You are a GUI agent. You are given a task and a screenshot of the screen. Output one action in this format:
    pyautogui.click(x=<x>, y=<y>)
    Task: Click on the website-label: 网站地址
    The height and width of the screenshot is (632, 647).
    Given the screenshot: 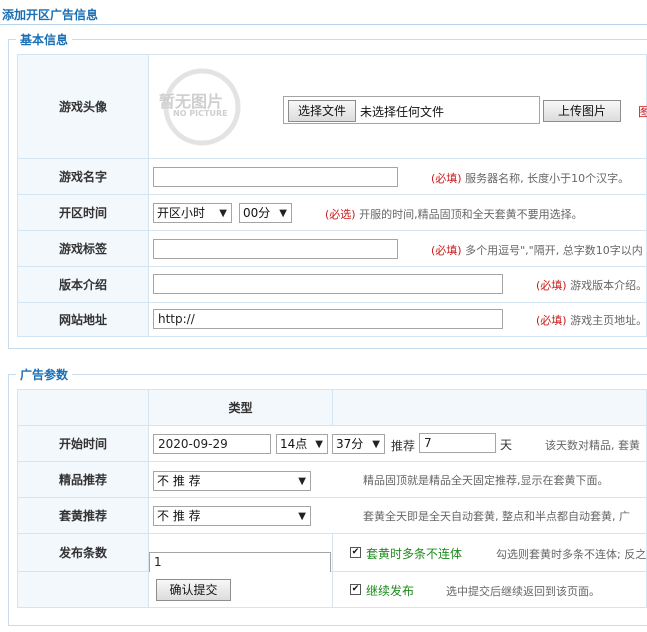 What is the action you would take?
    pyautogui.click(x=83, y=319)
    